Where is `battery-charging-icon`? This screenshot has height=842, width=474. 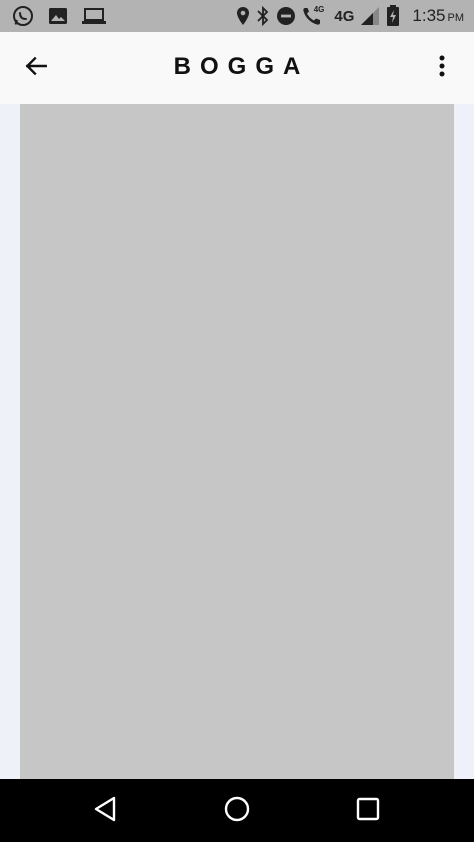
battery-charging-icon is located at coordinates (393, 16).